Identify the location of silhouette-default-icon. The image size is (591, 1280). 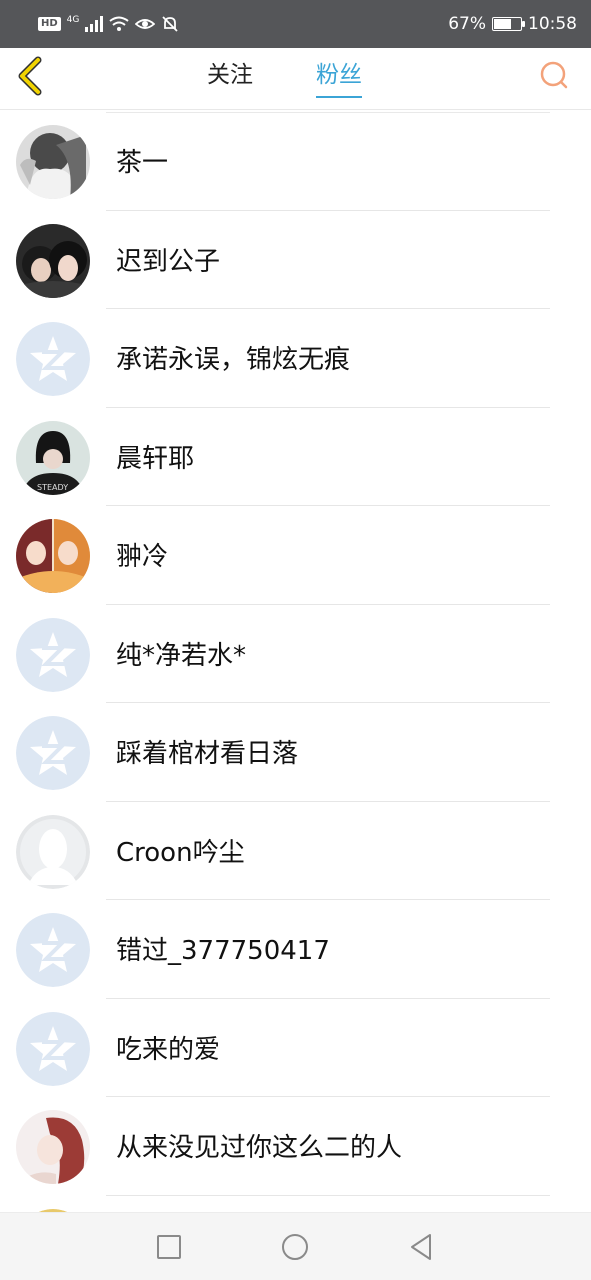
(53, 851).